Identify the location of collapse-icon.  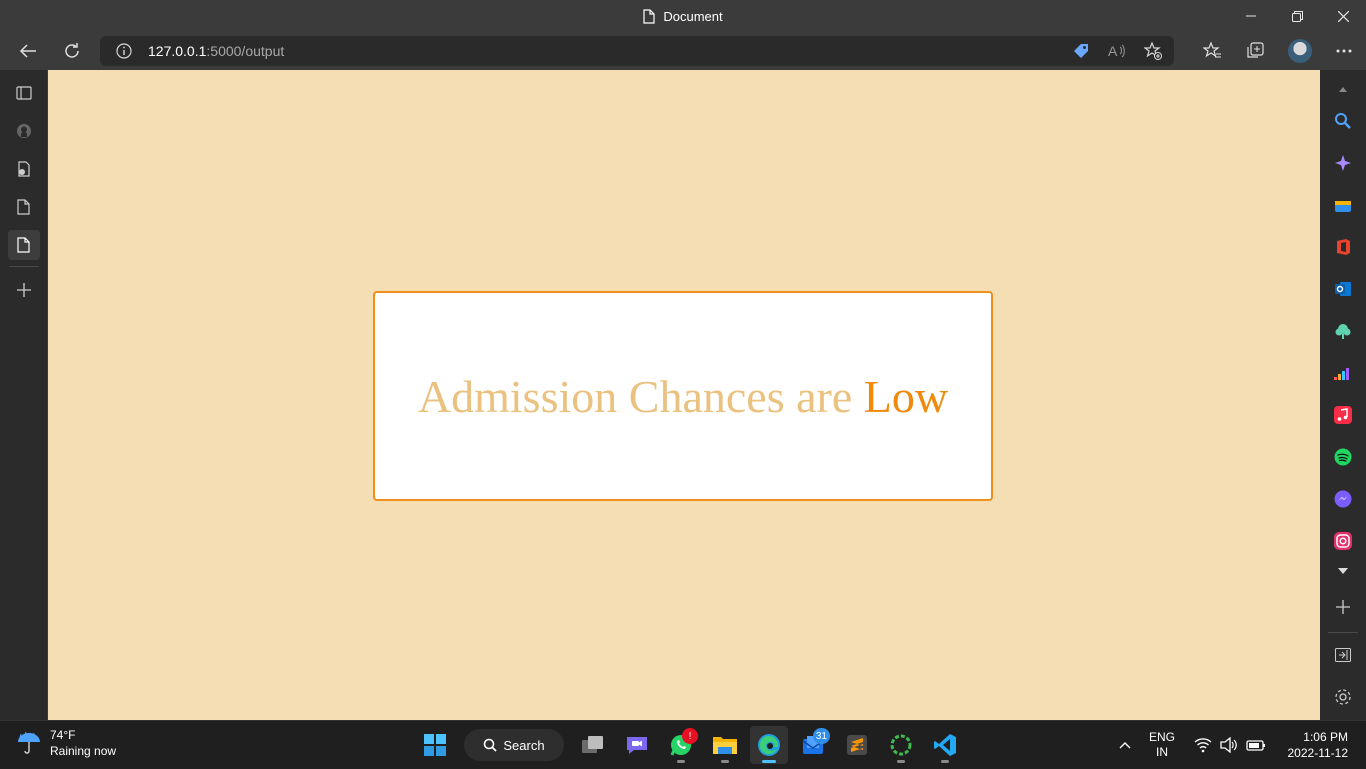
(1343, 571).